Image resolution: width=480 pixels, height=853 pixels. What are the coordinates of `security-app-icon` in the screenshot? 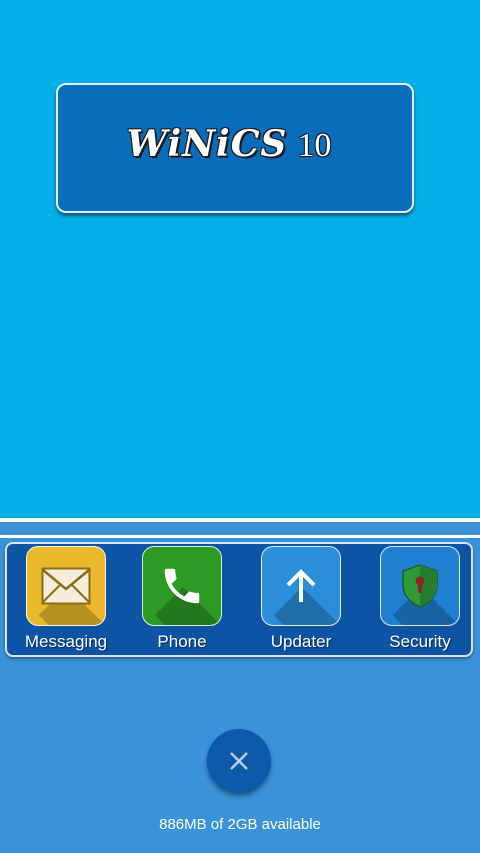 It's located at (420, 586).